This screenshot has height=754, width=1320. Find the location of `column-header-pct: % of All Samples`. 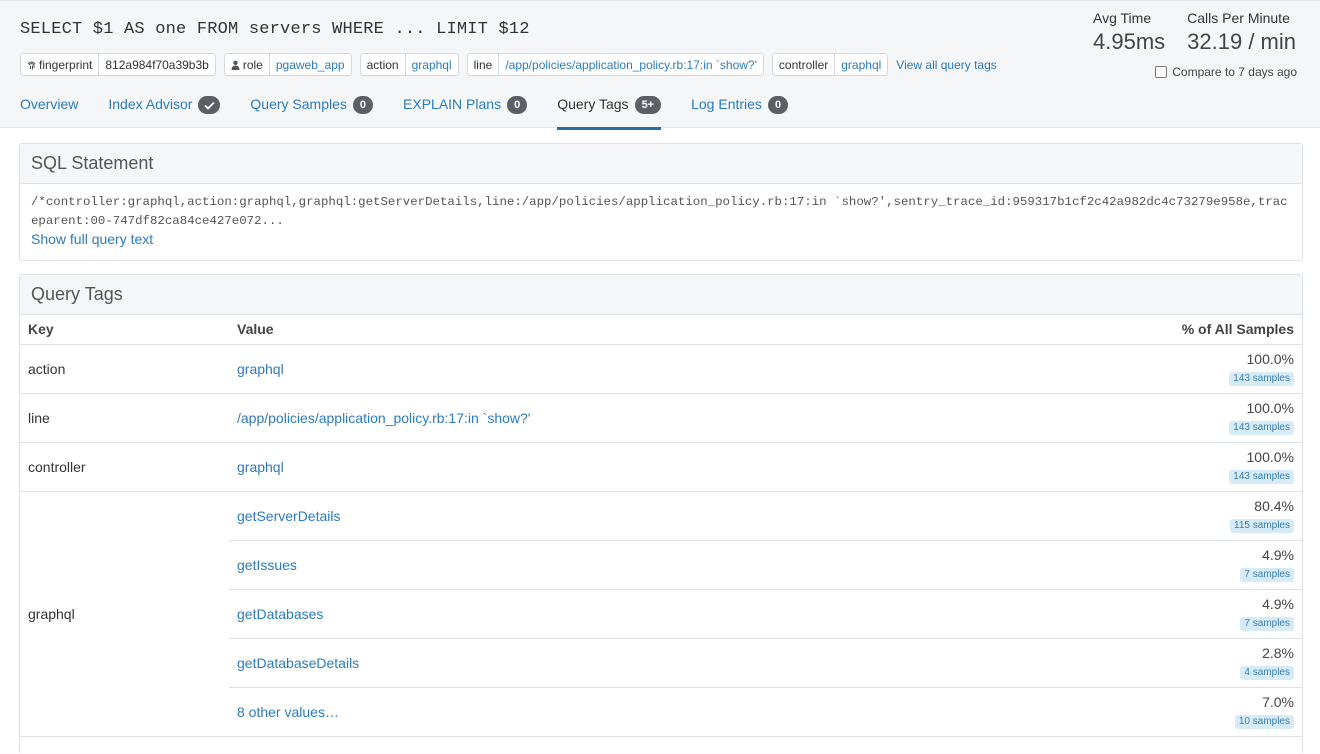

column-header-pct: % of All Samples is located at coordinates (1152, 330).